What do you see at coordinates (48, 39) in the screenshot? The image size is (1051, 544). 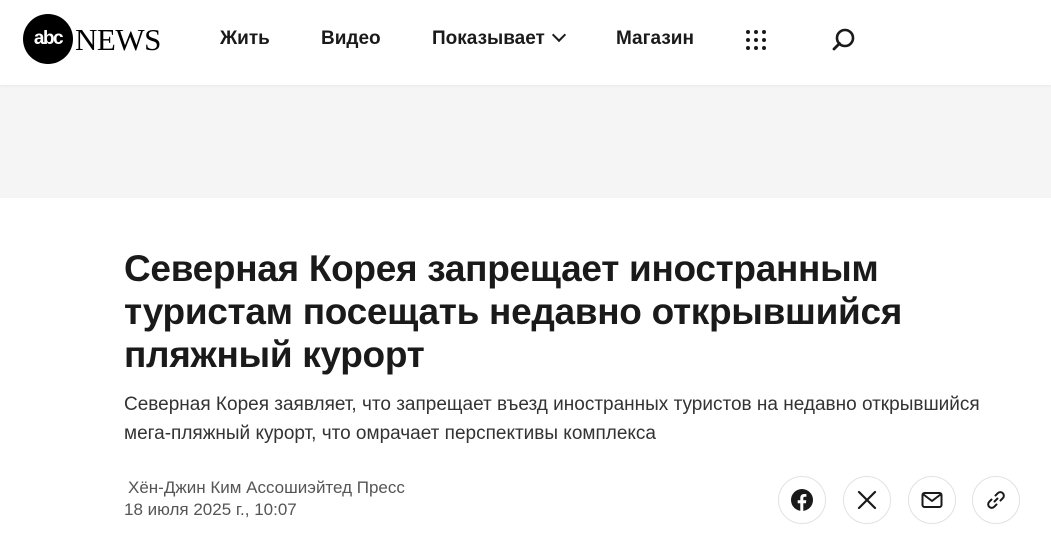 I see `logo-badge: abc` at bounding box center [48, 39].